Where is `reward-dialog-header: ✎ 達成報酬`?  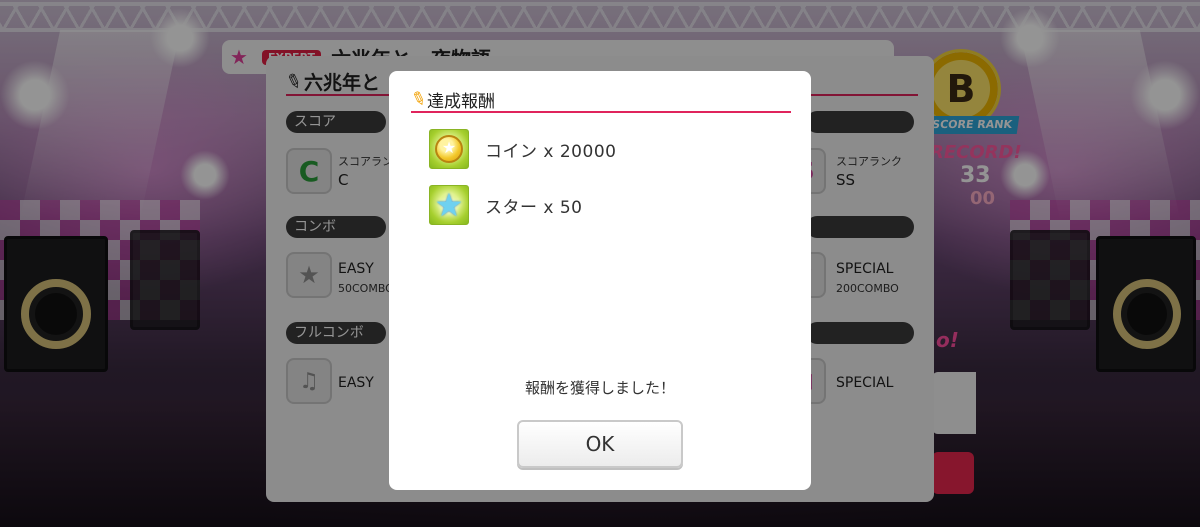 reward-dialog-header: ✎ 達成報酬 is located at coordinates (599, 99).